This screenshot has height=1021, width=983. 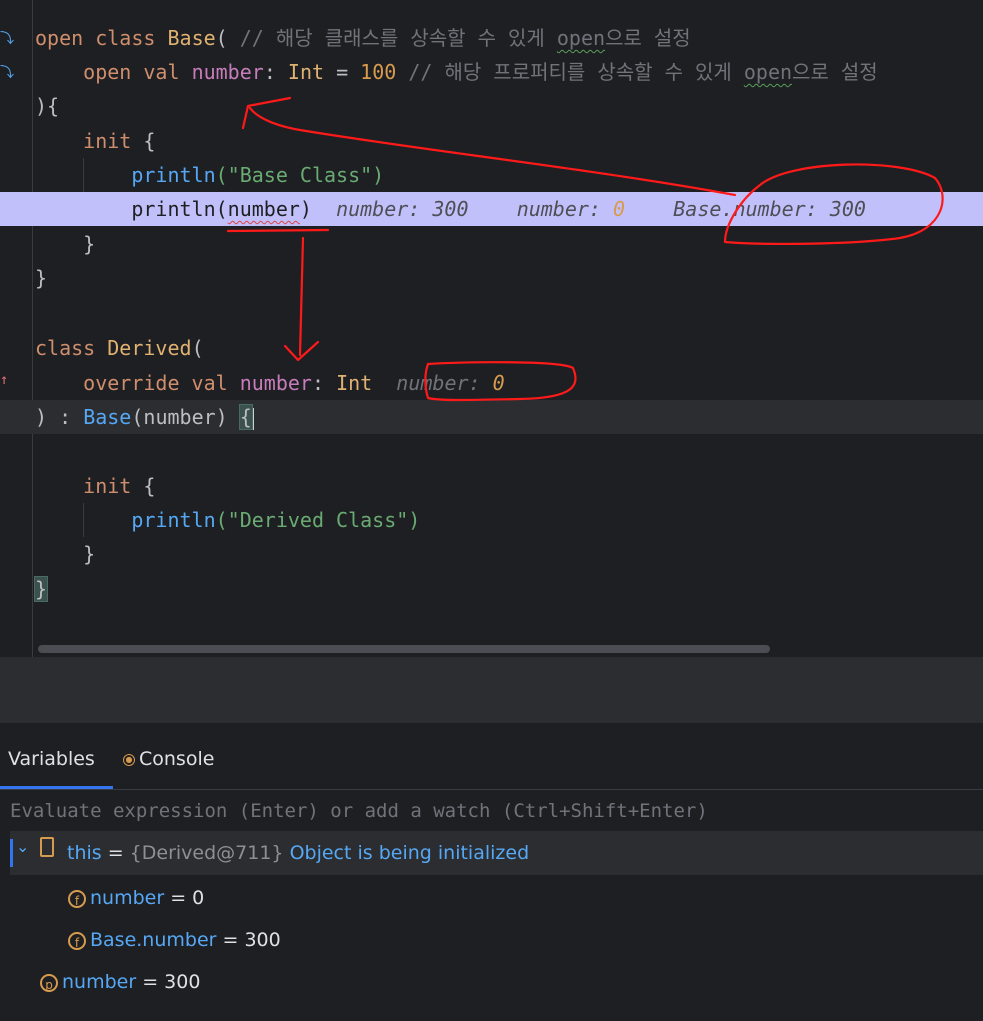 I want to click on code-line-10: class Derived(, so click(x=491, y=348).